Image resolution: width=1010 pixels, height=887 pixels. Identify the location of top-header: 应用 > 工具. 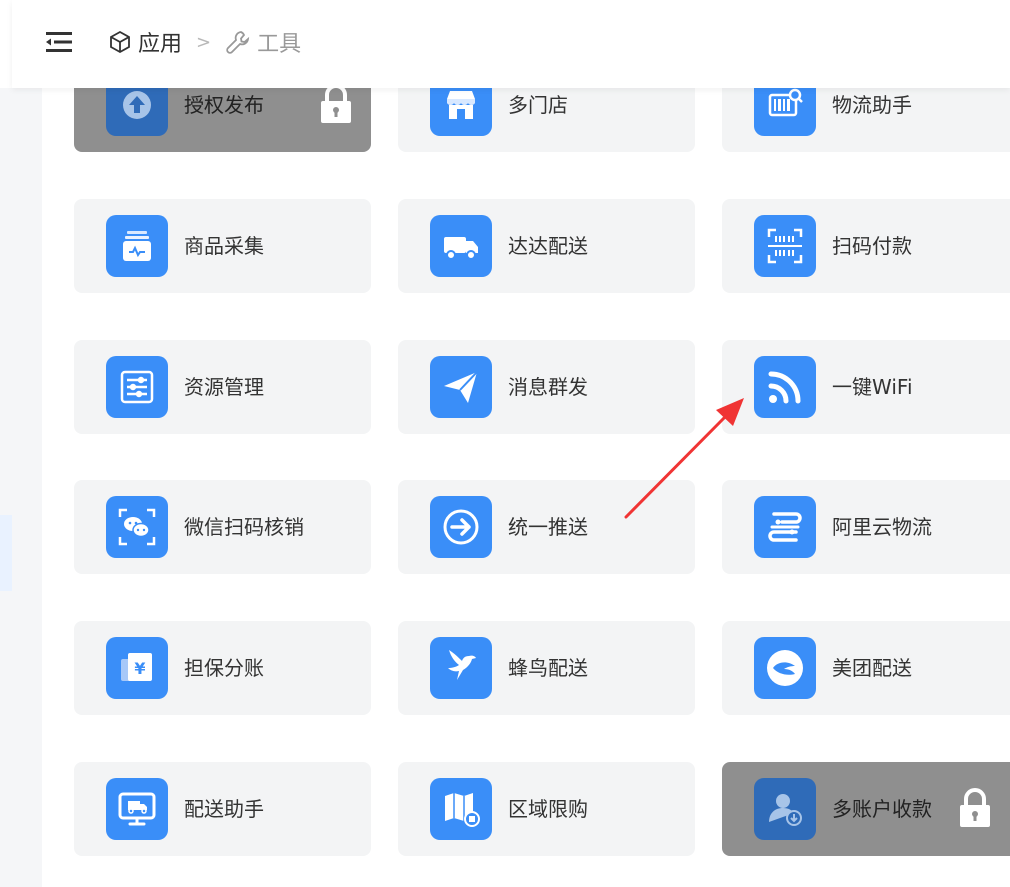
(511, 44).